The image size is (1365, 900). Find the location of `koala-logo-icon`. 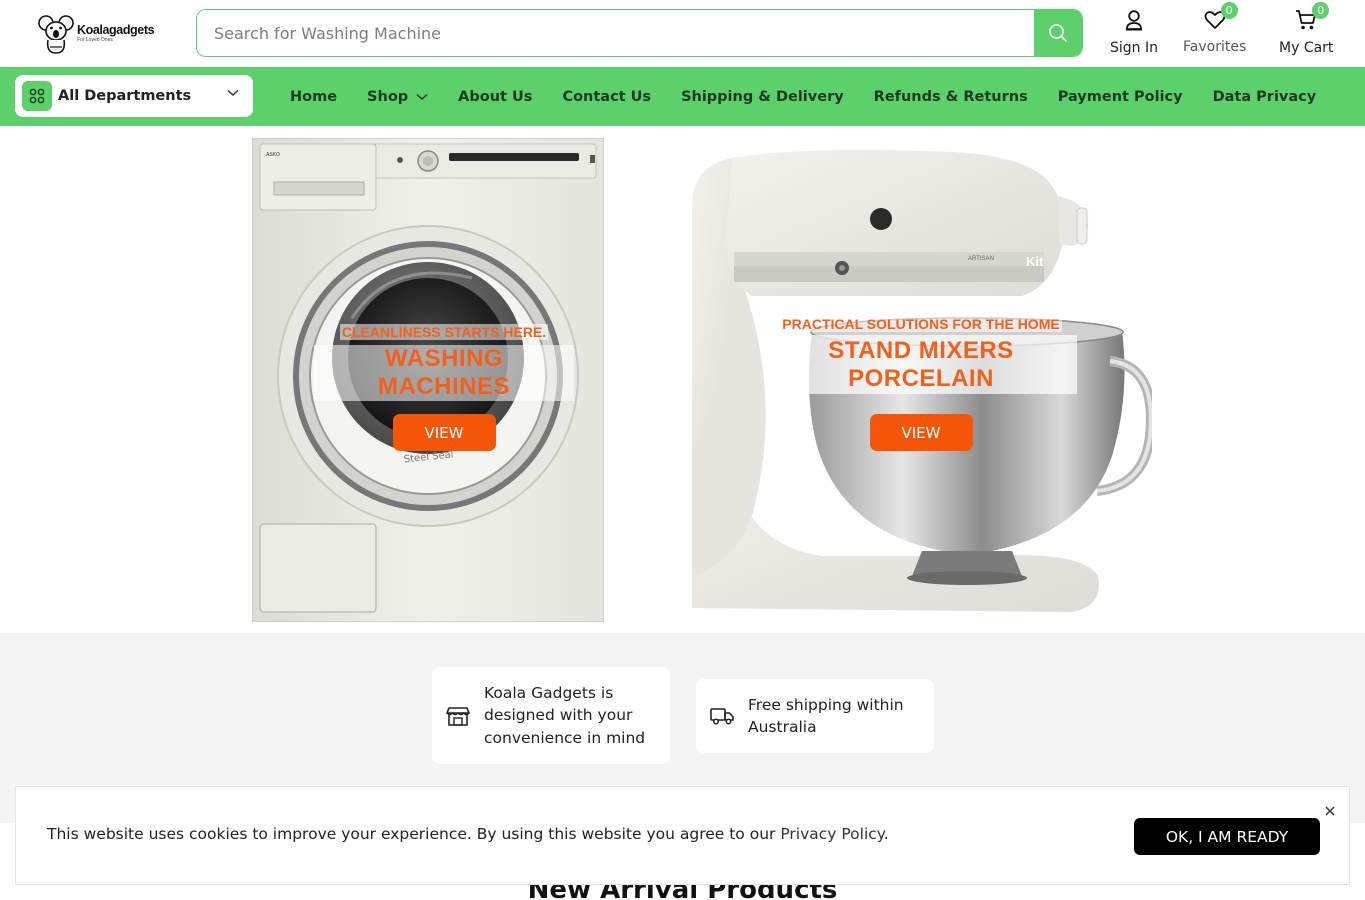

koala-logo-icon is located at coordinates (56, 34).